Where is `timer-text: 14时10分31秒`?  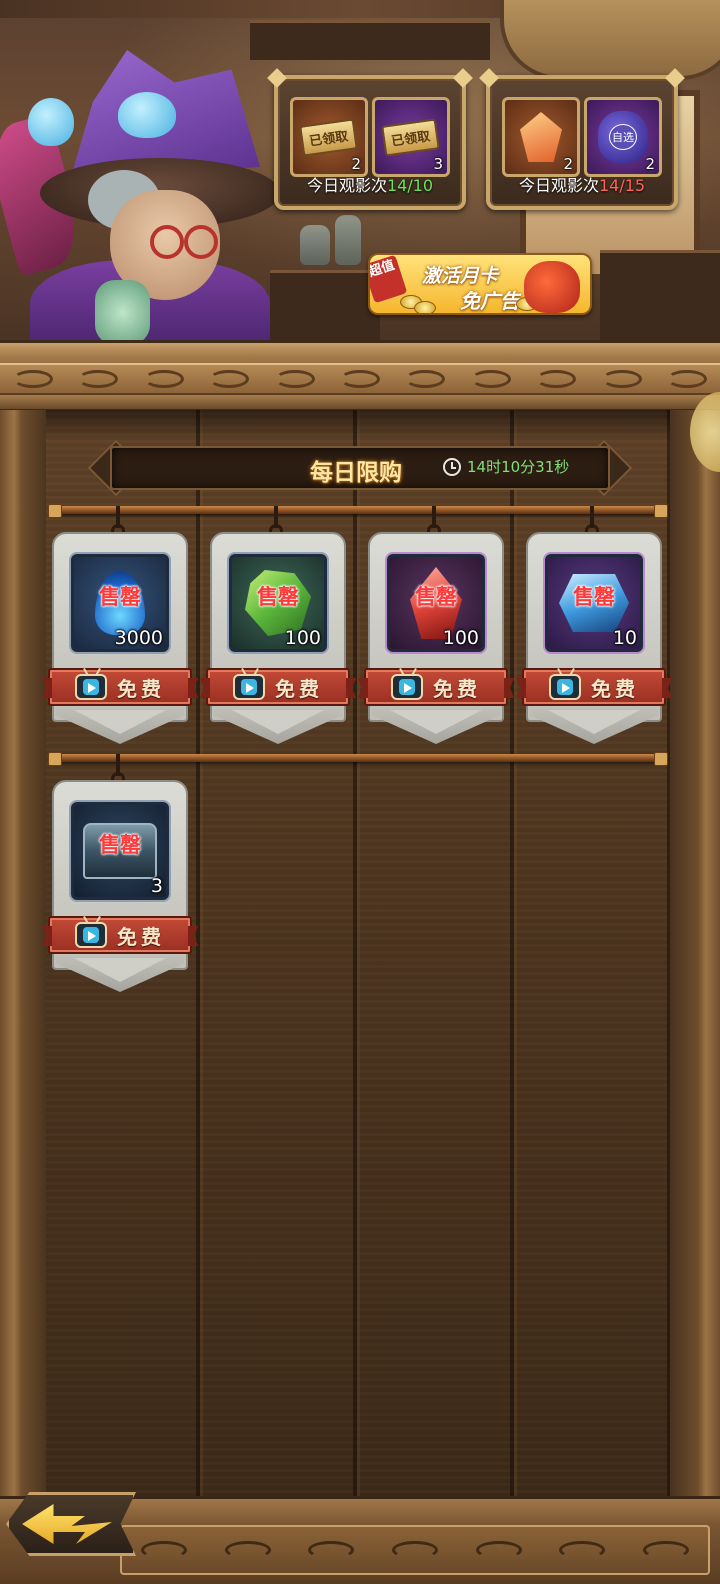
timer-text: 14时10分31秒 is located at coordinates (518, 467).